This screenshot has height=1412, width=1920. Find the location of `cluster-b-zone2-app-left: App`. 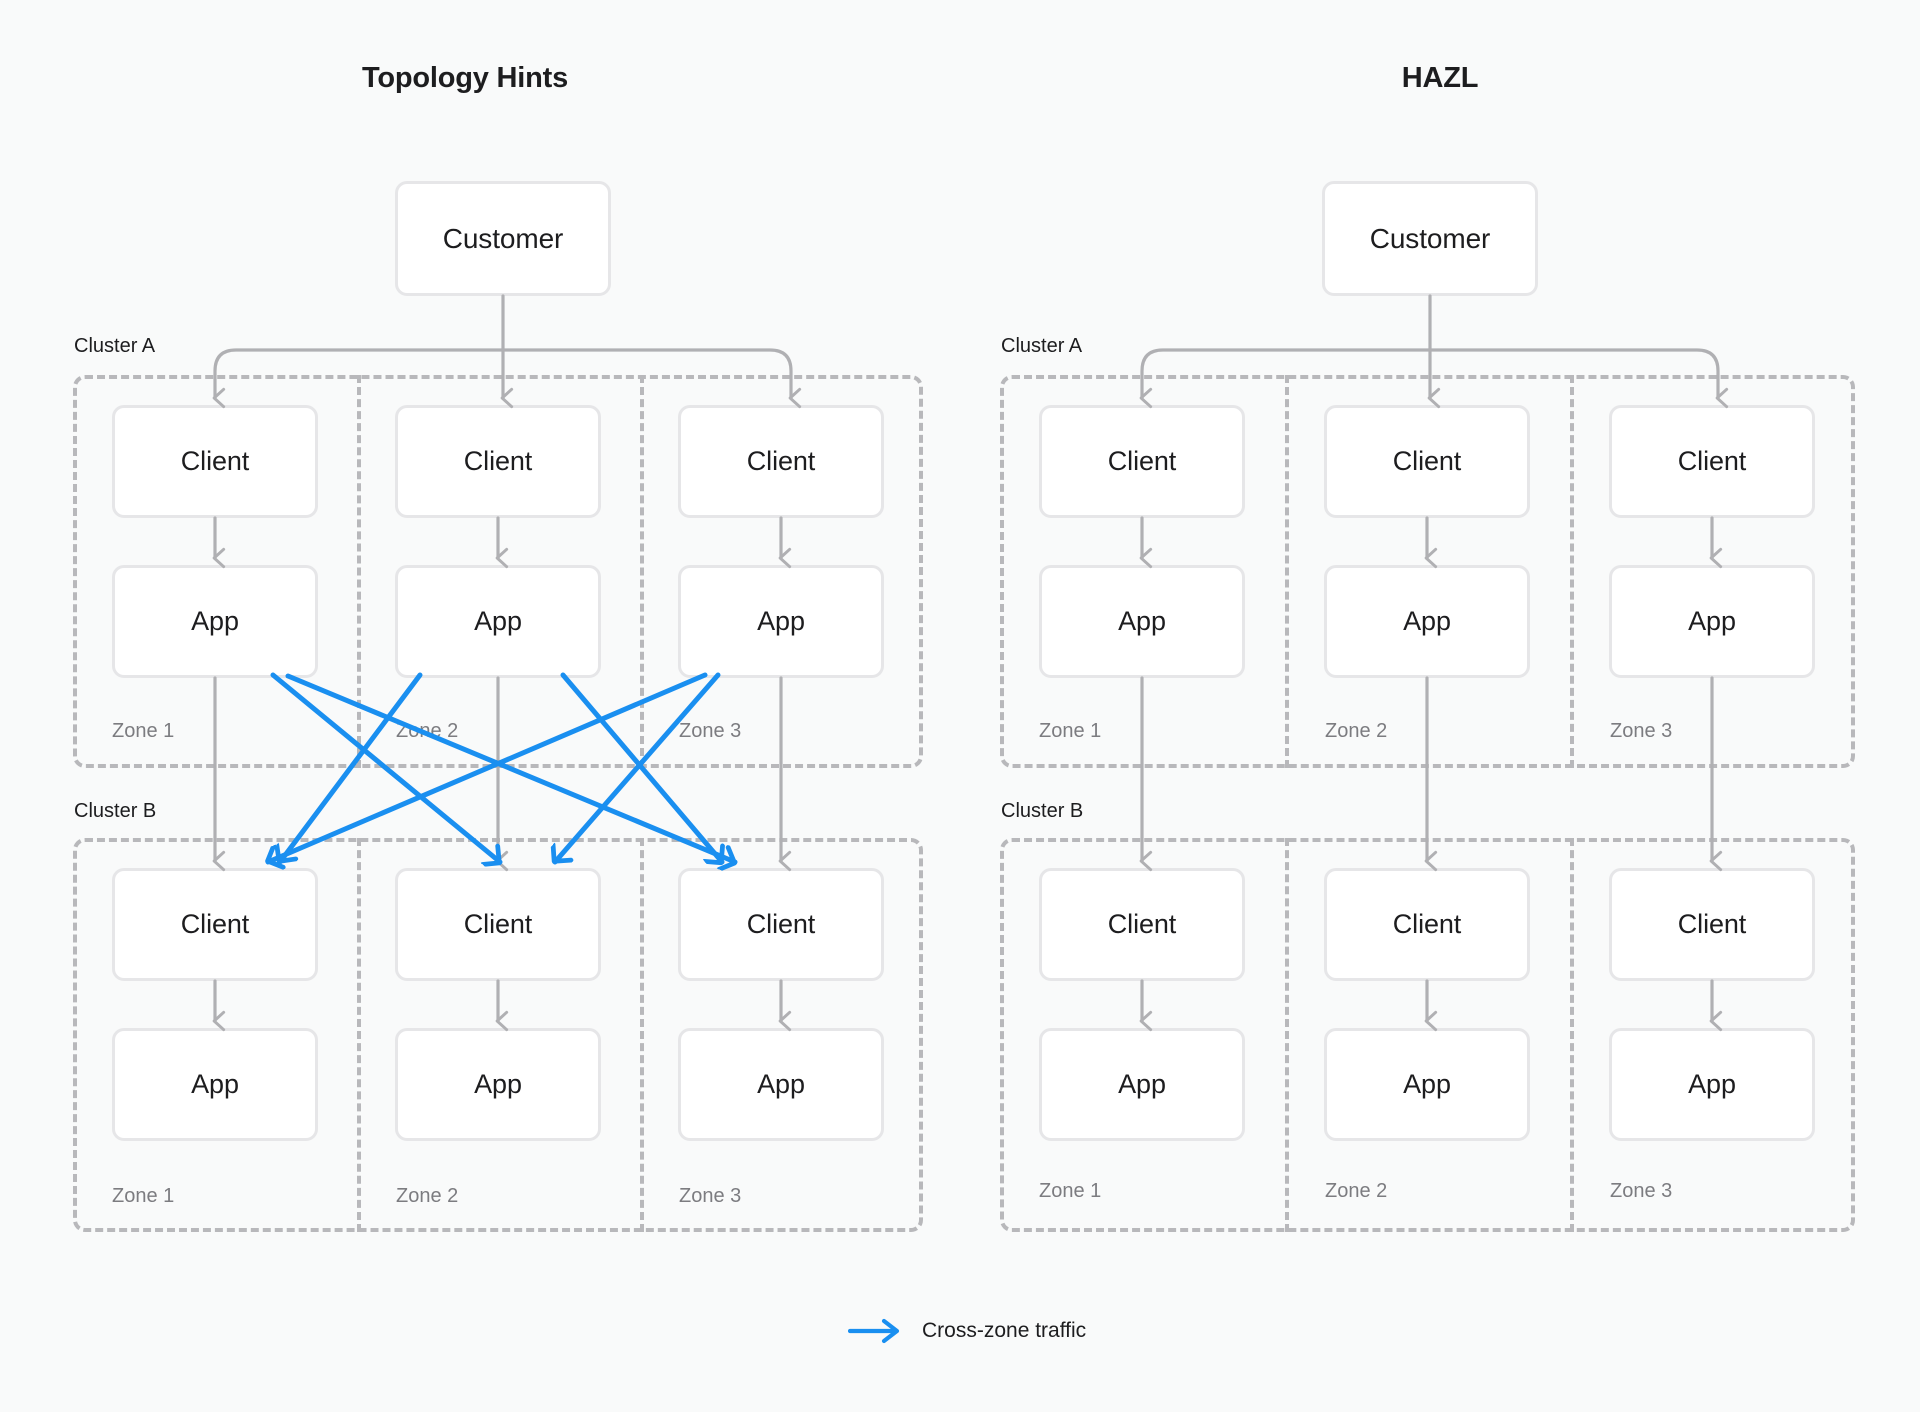

cluster-b-zone2-app-left: App is located at coordinates (498, 1084).